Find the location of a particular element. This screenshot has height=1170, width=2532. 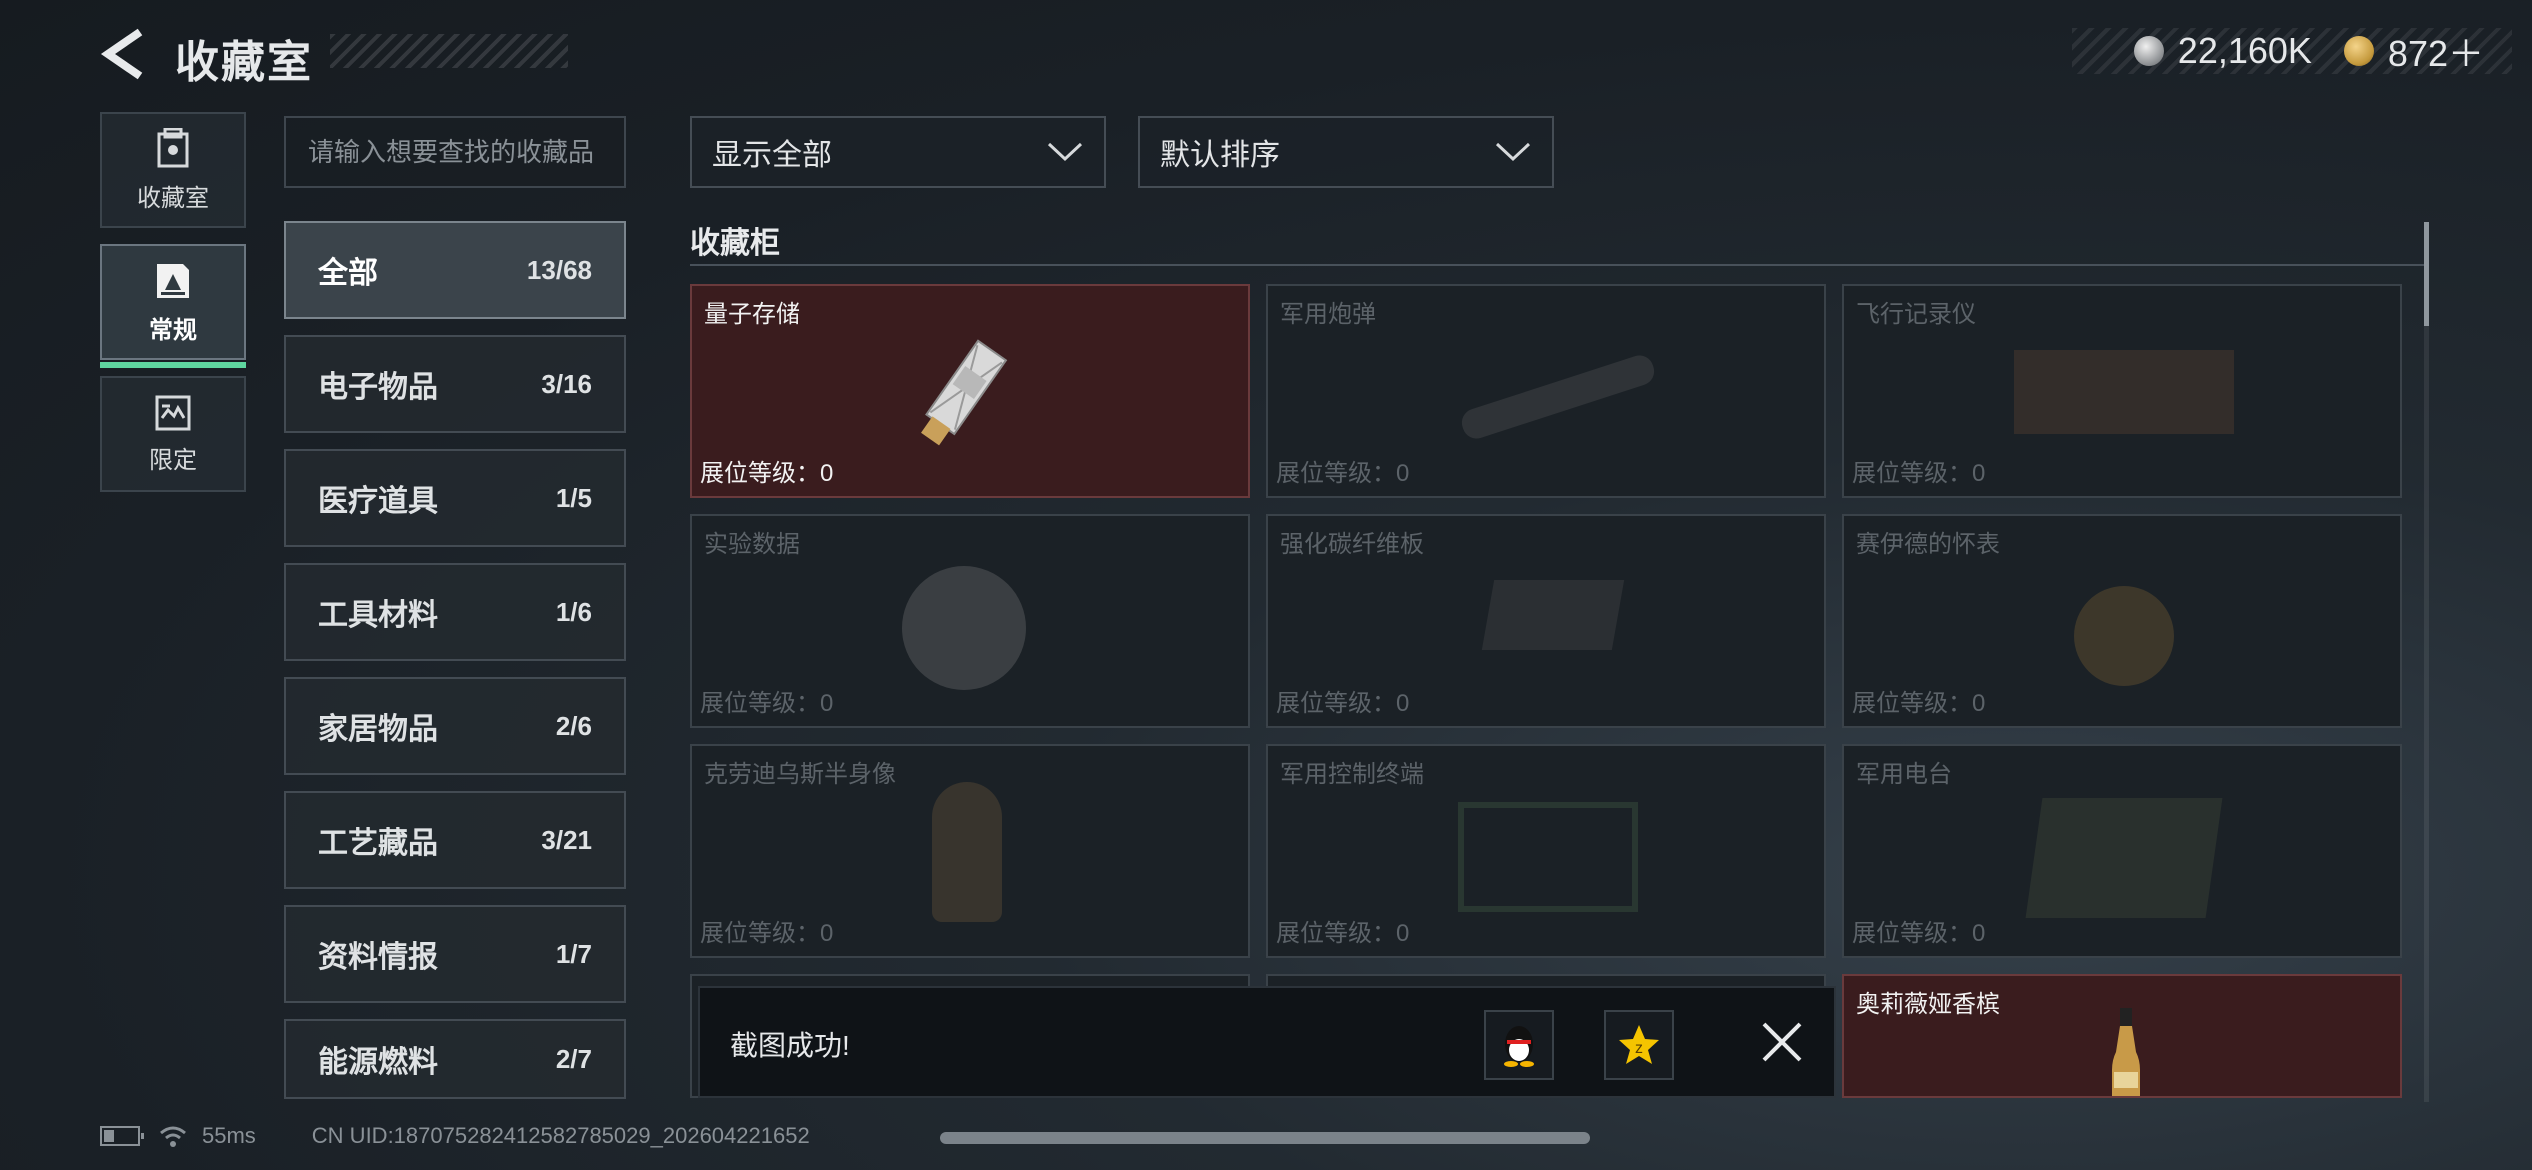

category-label: 家居物品 is located at coordinates (378, 729).